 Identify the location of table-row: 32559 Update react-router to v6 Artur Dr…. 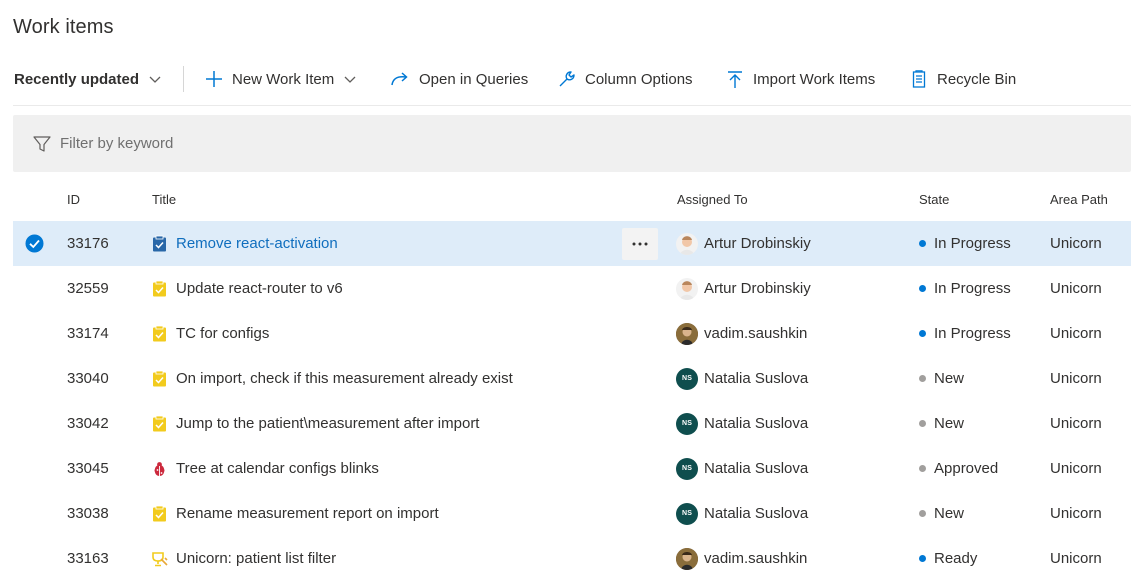
(565, 288).